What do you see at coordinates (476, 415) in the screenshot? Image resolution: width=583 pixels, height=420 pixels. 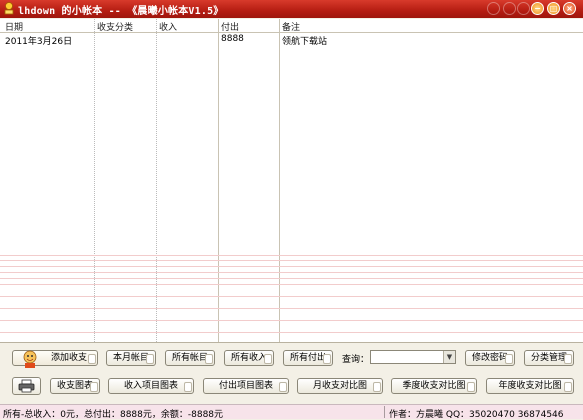 I see `status-author: 作者：方晨曦 QQ：35020470 36874546` at bounding box center [476, 415].